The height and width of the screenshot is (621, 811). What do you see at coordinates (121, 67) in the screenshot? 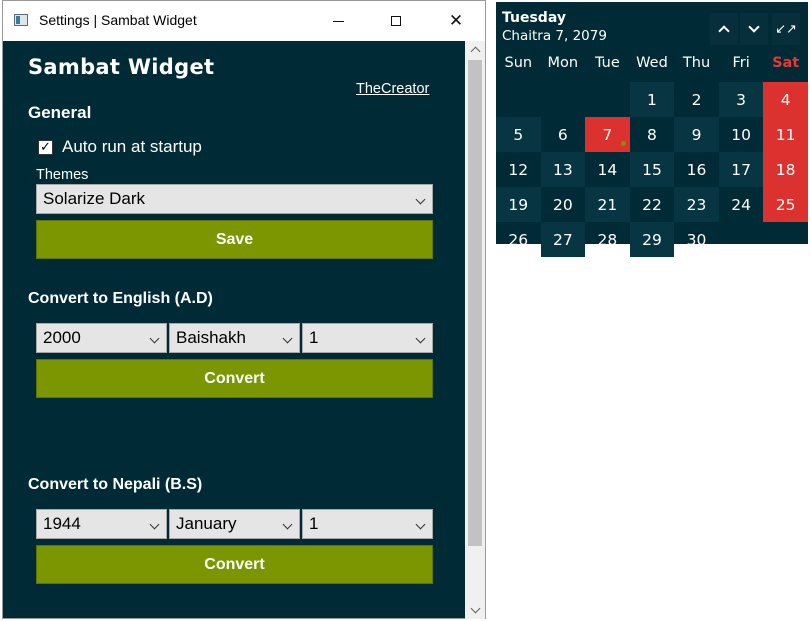
I see `app-title: Sambat Widget` at bounding box center [121, 67].